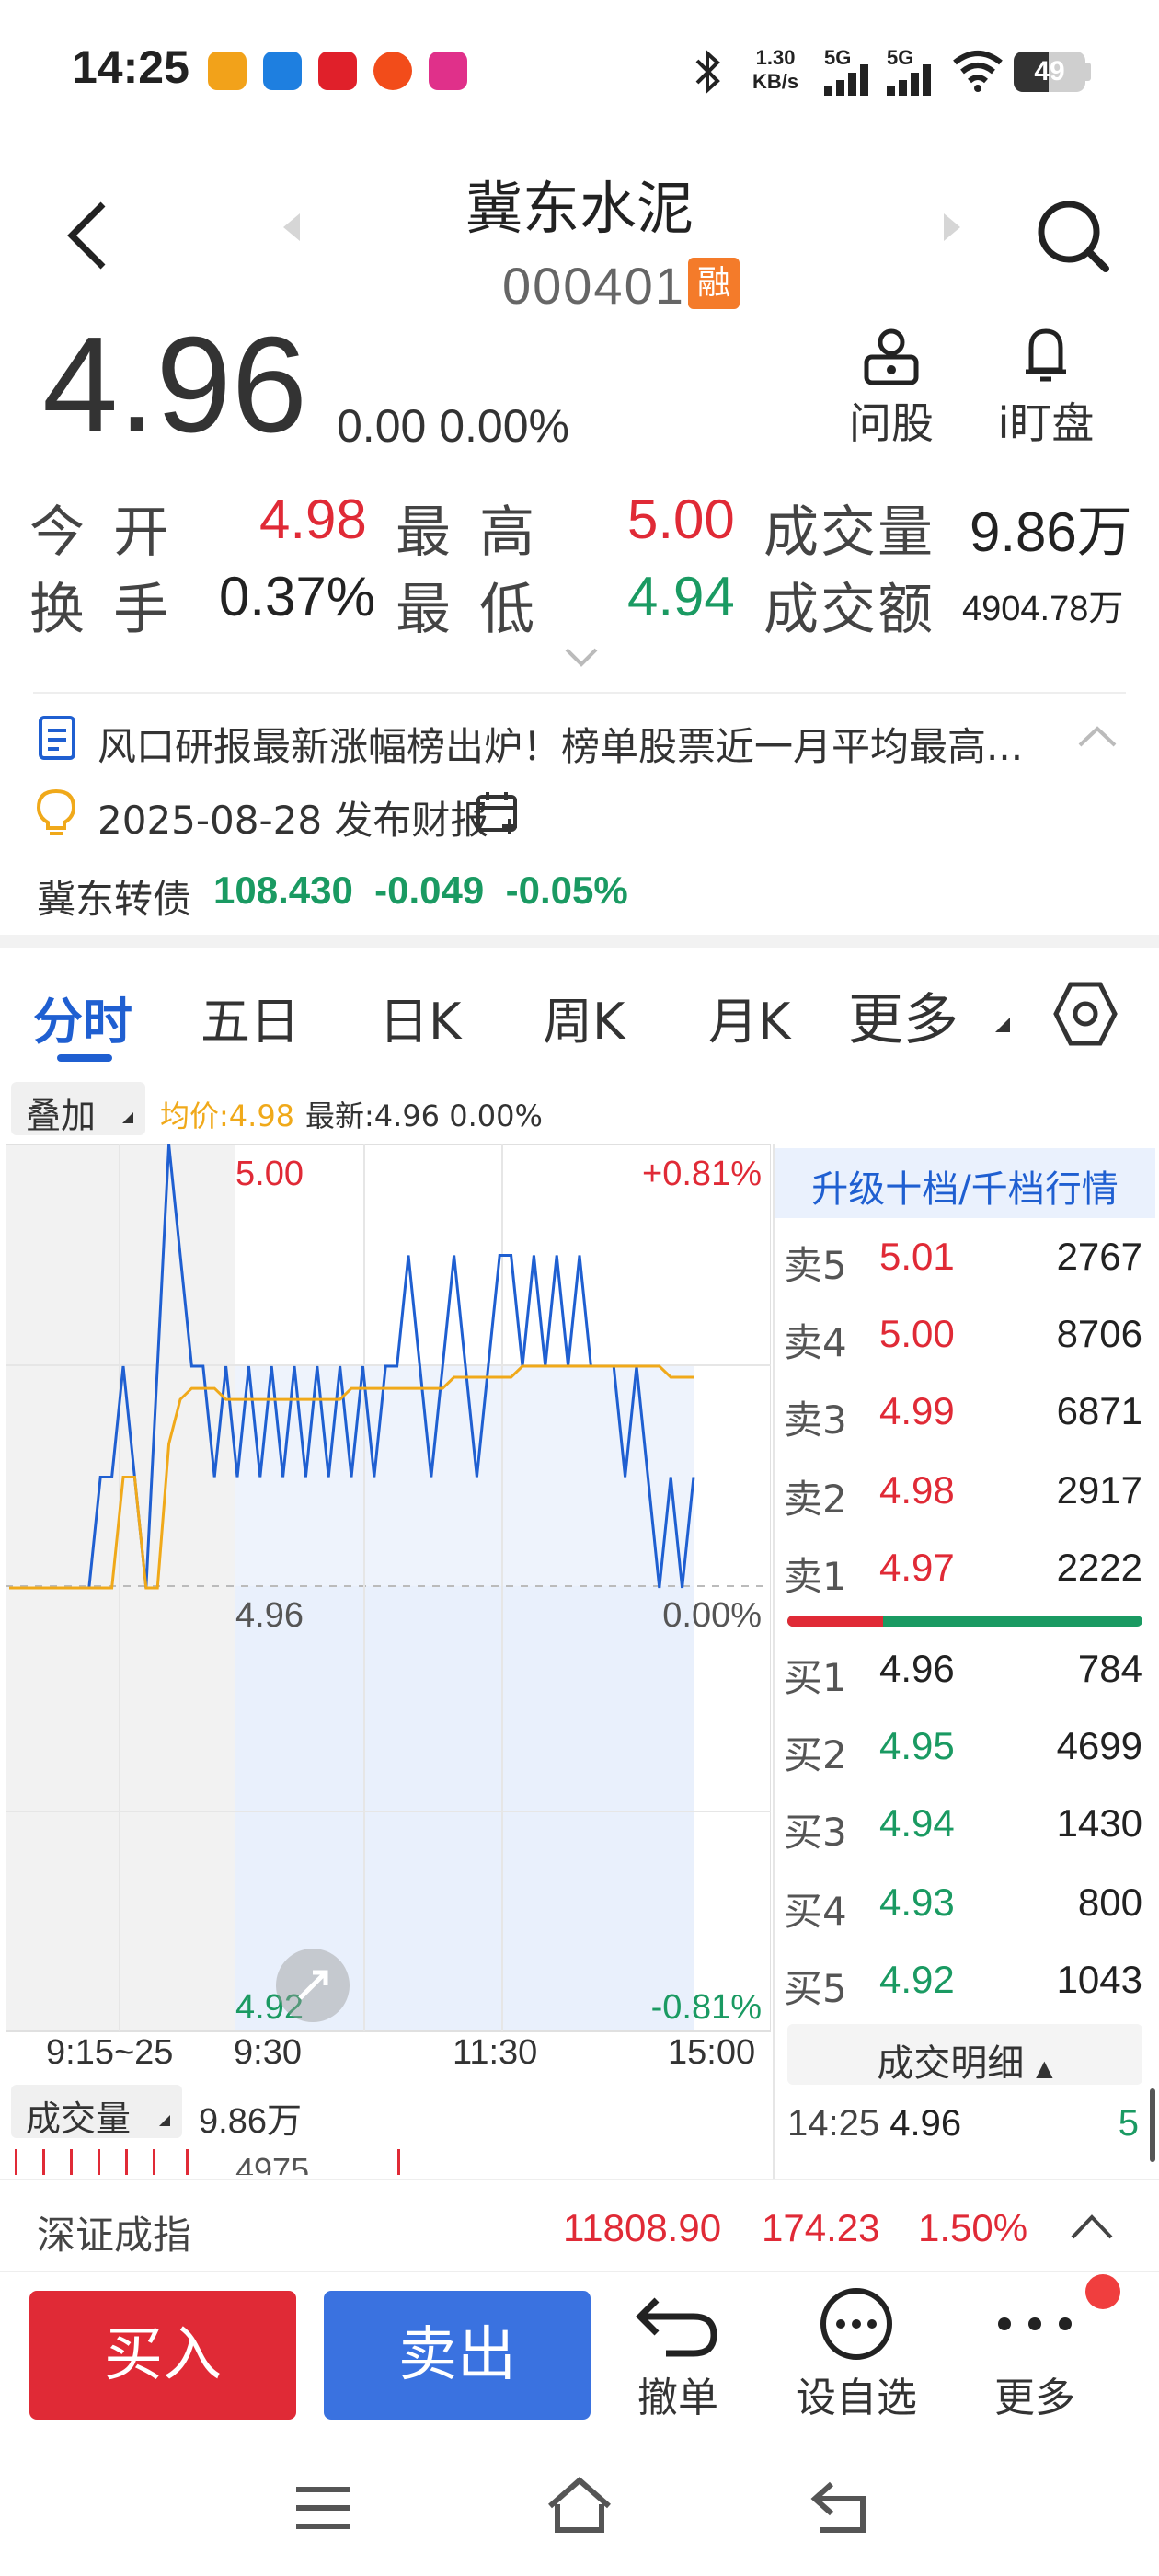 This screenshot has height=2576, width=1159. What do you see at coordinates (891, 356) in the screenshot?
I see `ask-stock-icon` at bounding box center [891, 356].